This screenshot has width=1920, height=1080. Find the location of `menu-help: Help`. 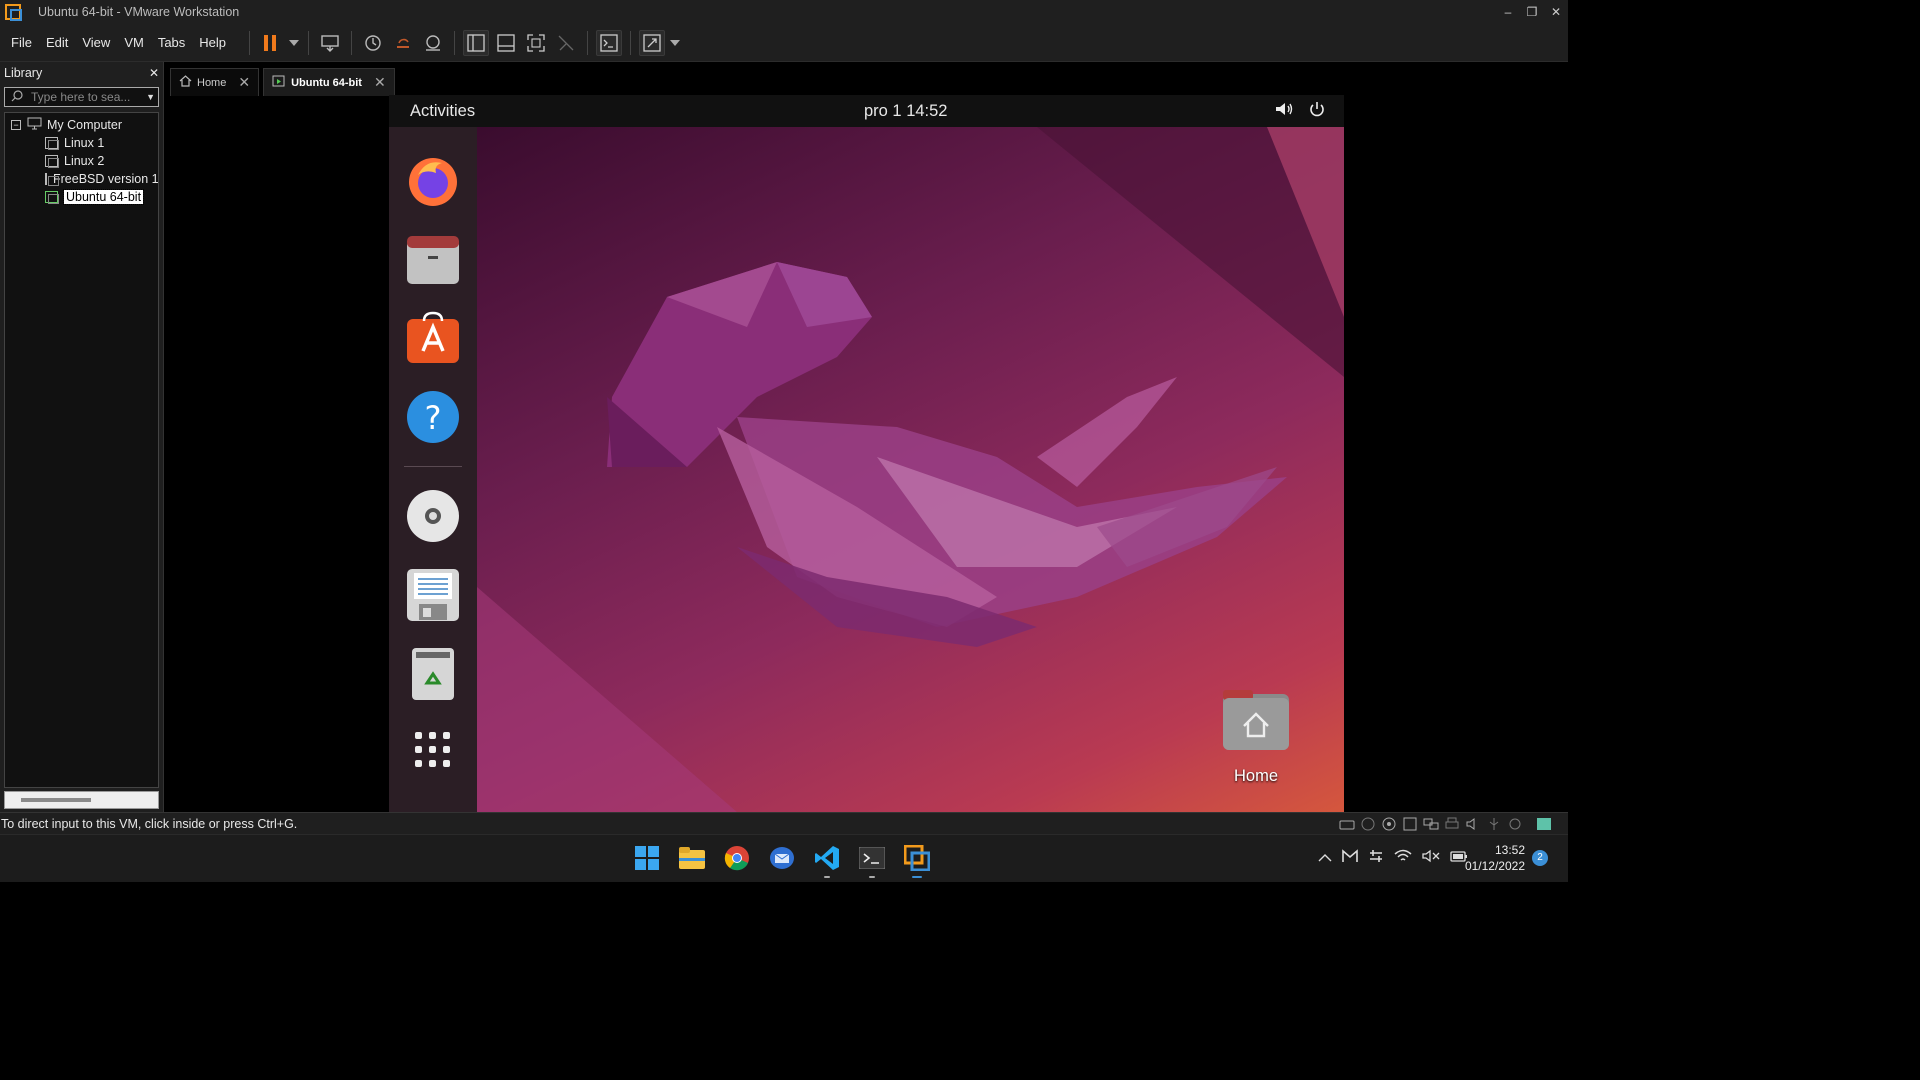

menu-help: Help is located at coordinates (212, 42).